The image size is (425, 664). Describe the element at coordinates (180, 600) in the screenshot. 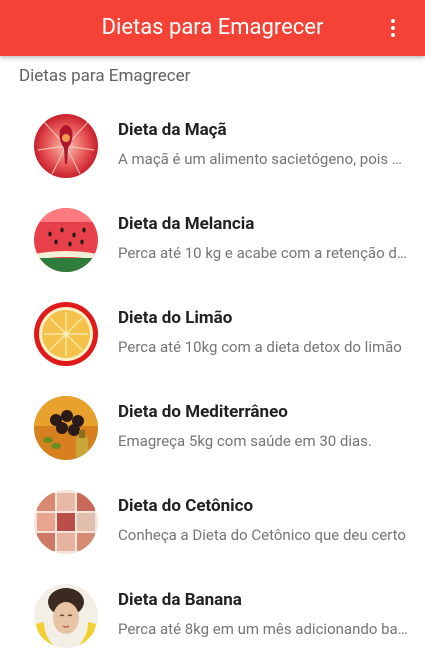

I see `diet-title: Dieta da Banana` at that location.